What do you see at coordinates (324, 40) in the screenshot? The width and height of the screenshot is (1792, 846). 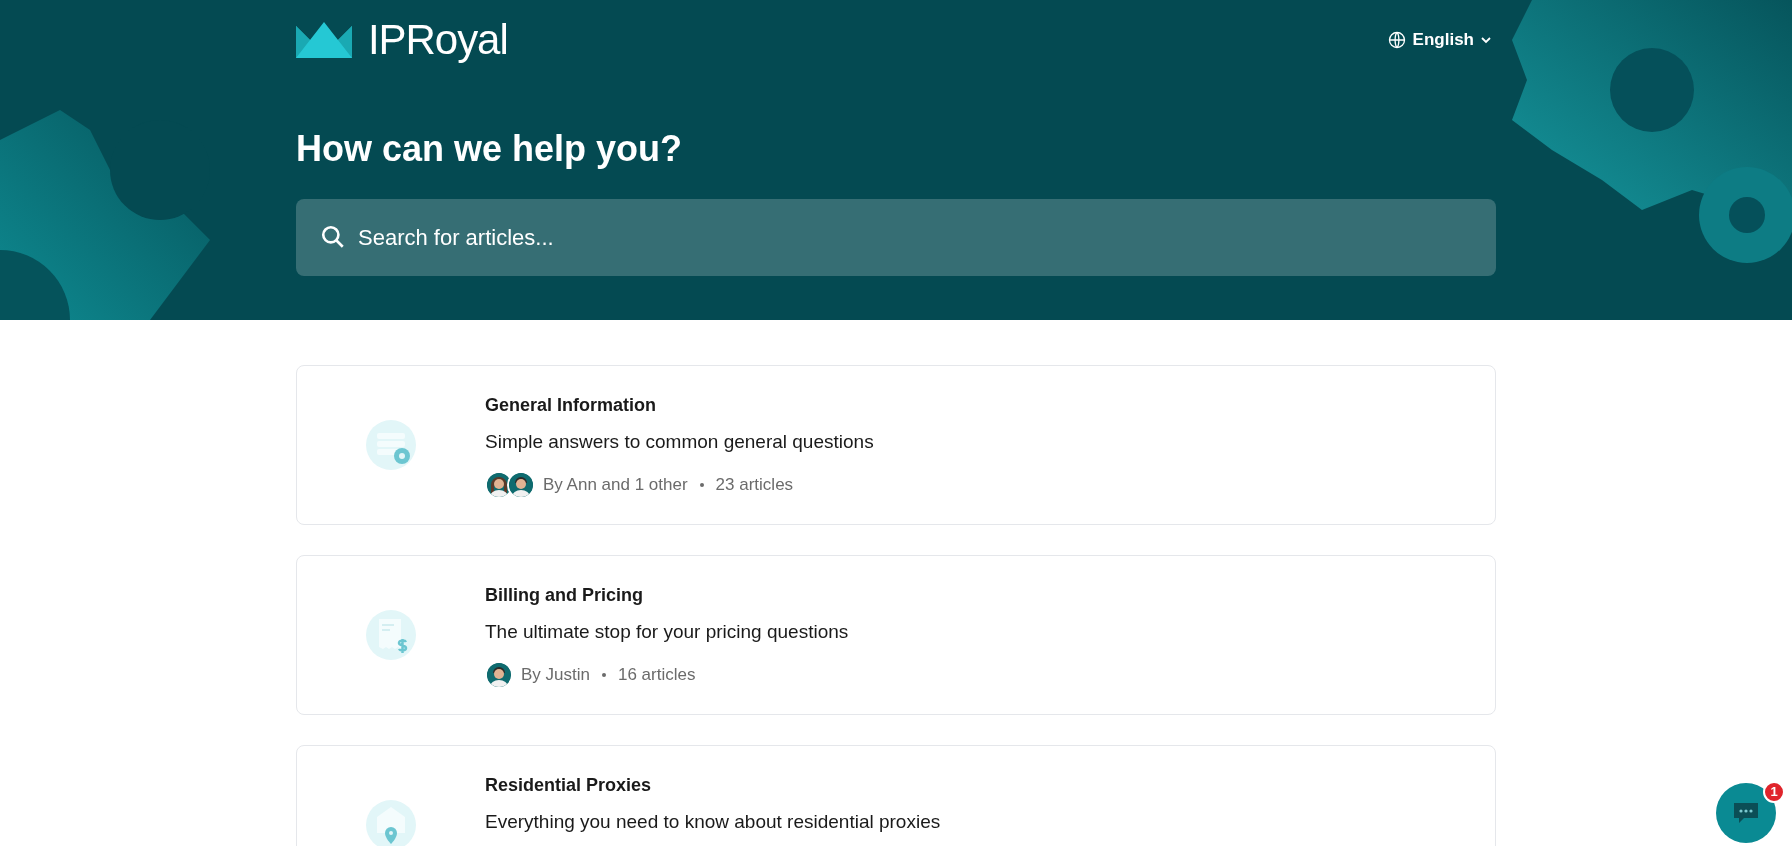 I see `crown-logo-icon` at bounding box center [324, 40].